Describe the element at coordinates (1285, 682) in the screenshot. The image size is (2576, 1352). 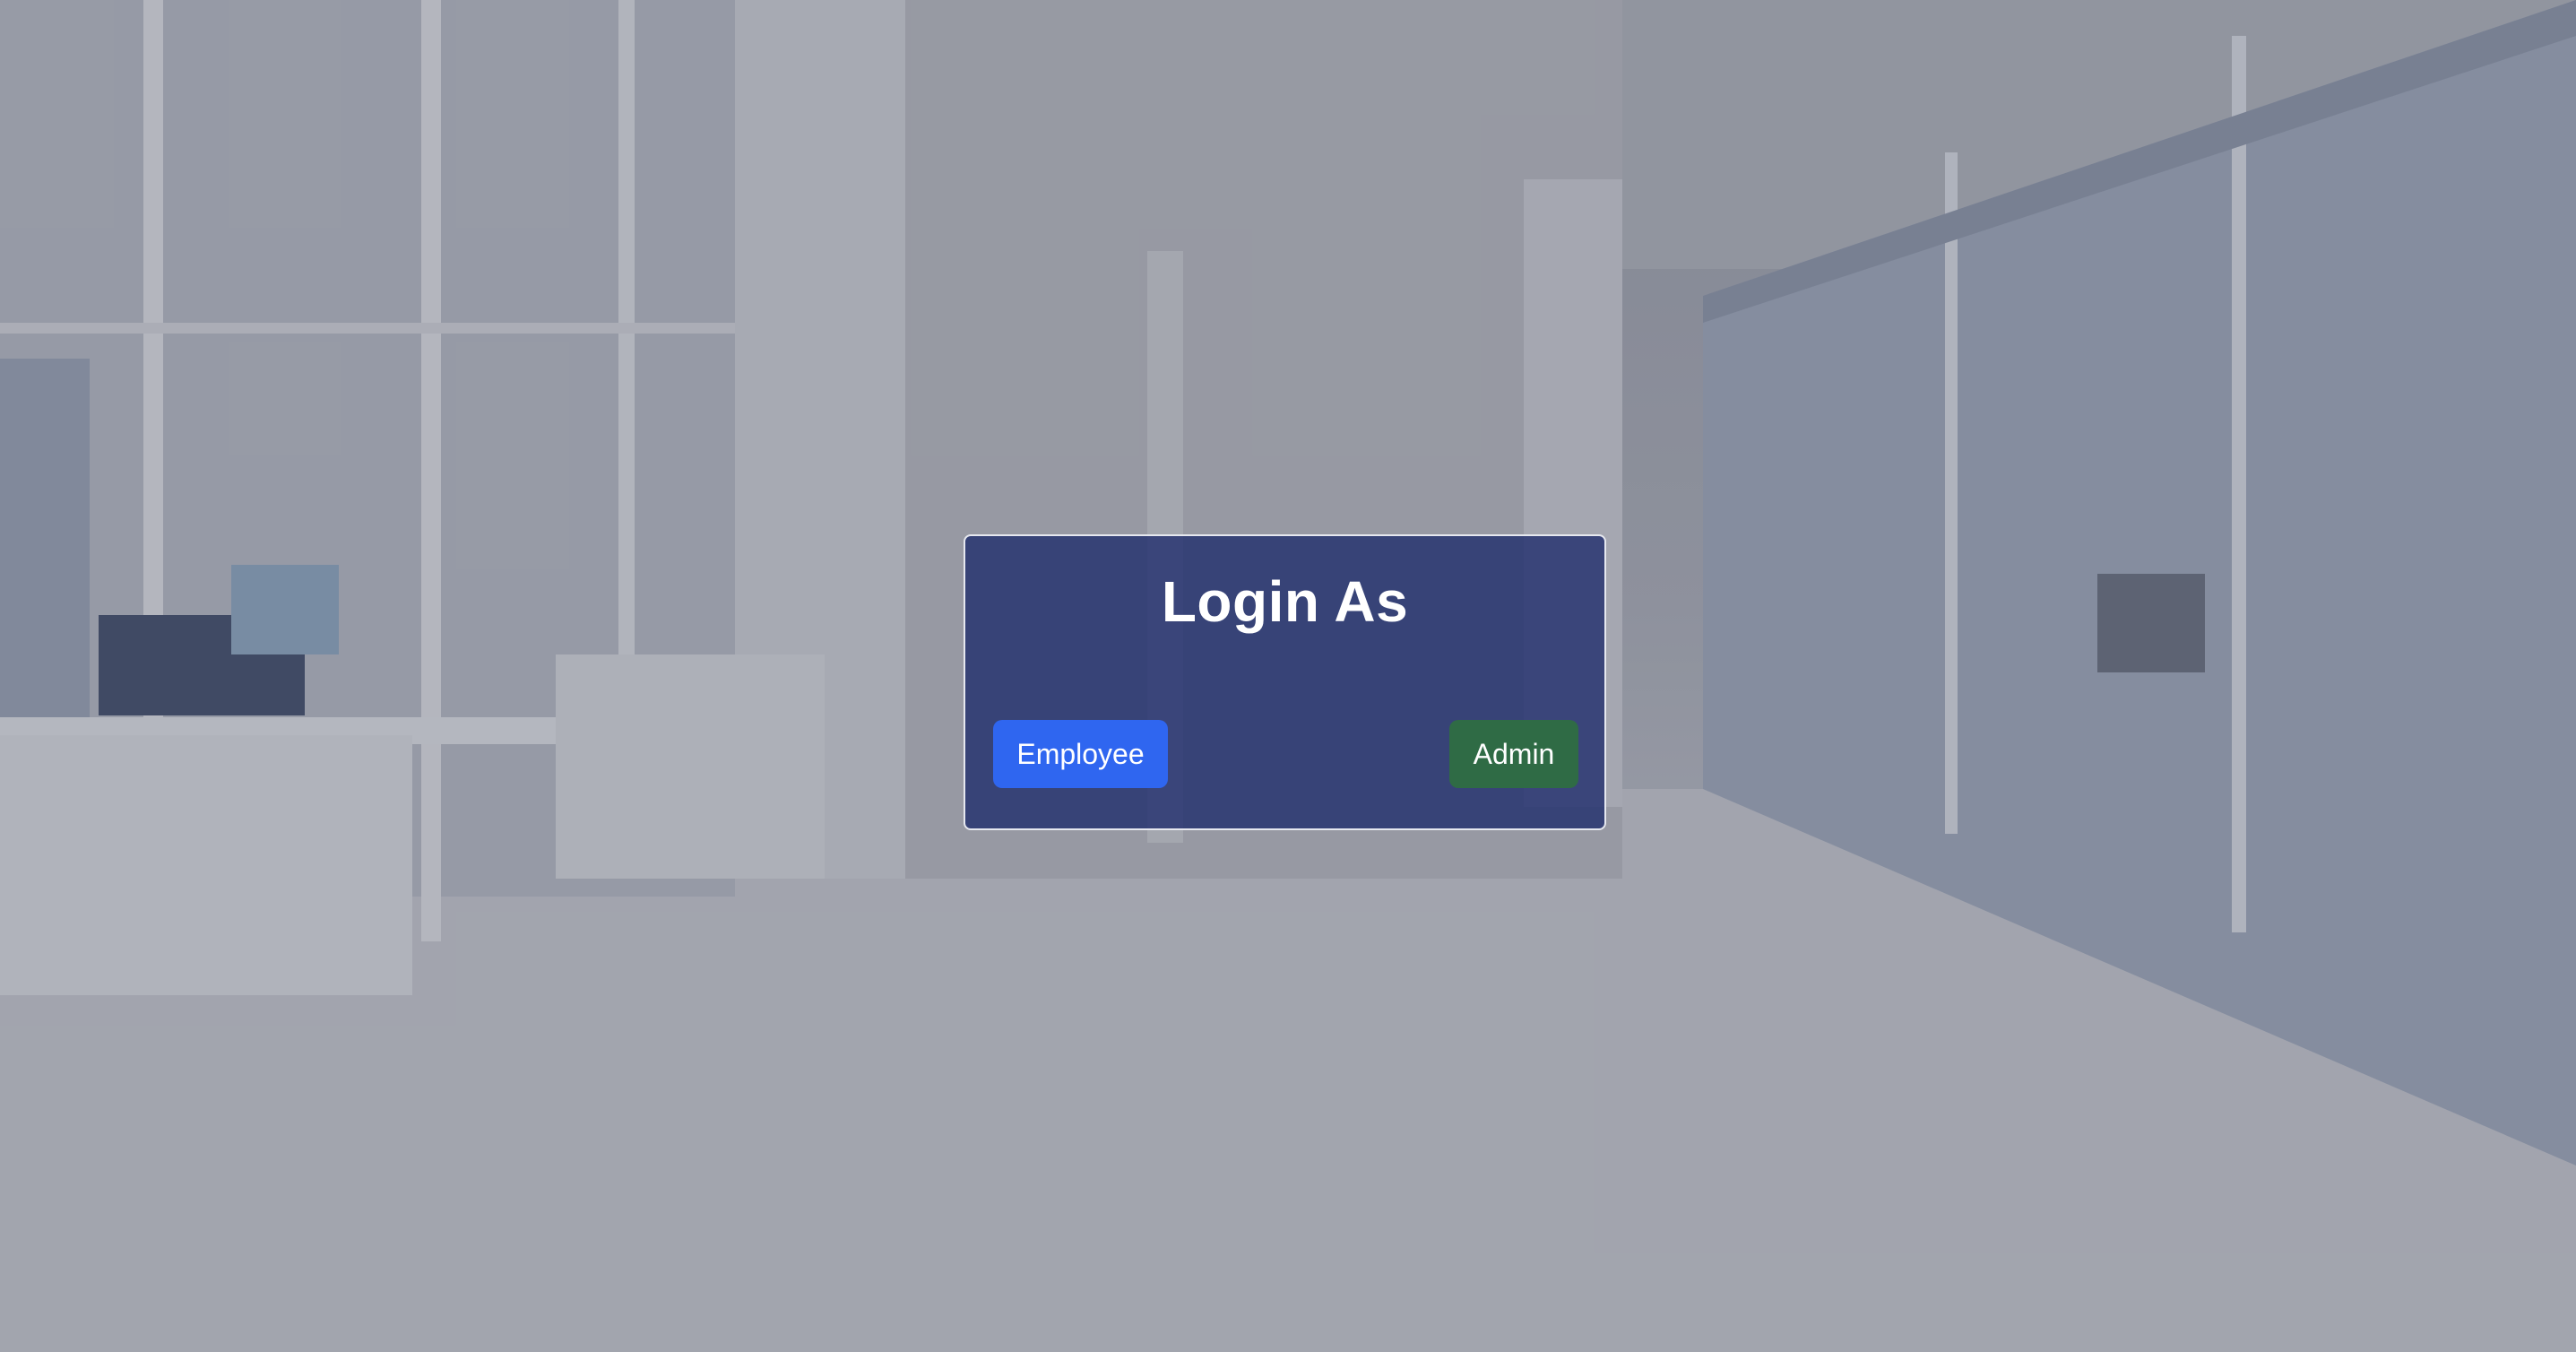
I see `login-role-card: Login As Employee Admin` at that location.